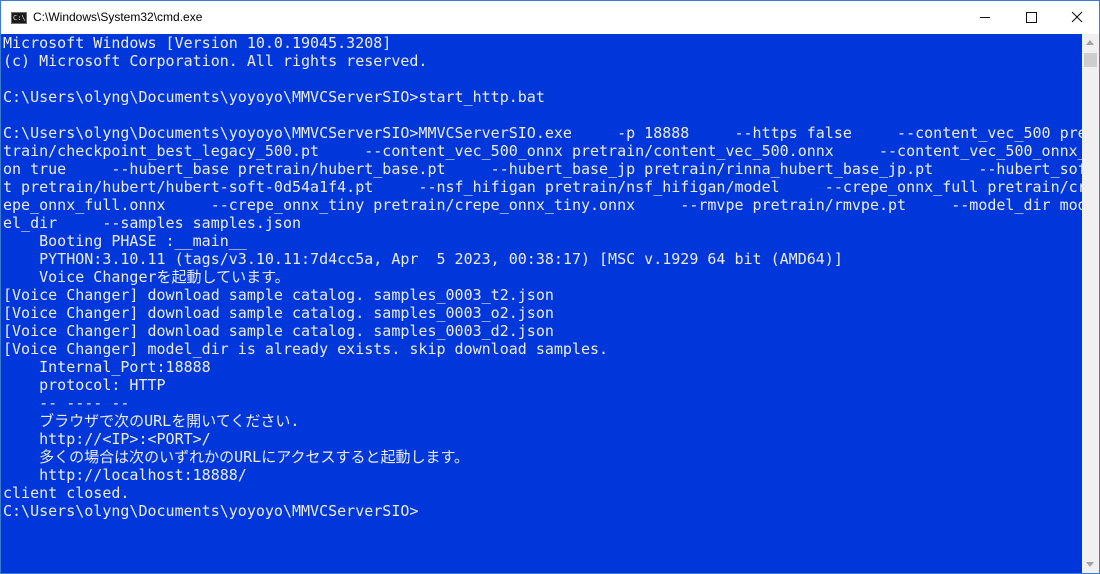 The image size is (1100, 574). Describe the element at coordinates (152, 223) in the screenshot. I see `console-line: el_dir --samples samples.json` at that location.